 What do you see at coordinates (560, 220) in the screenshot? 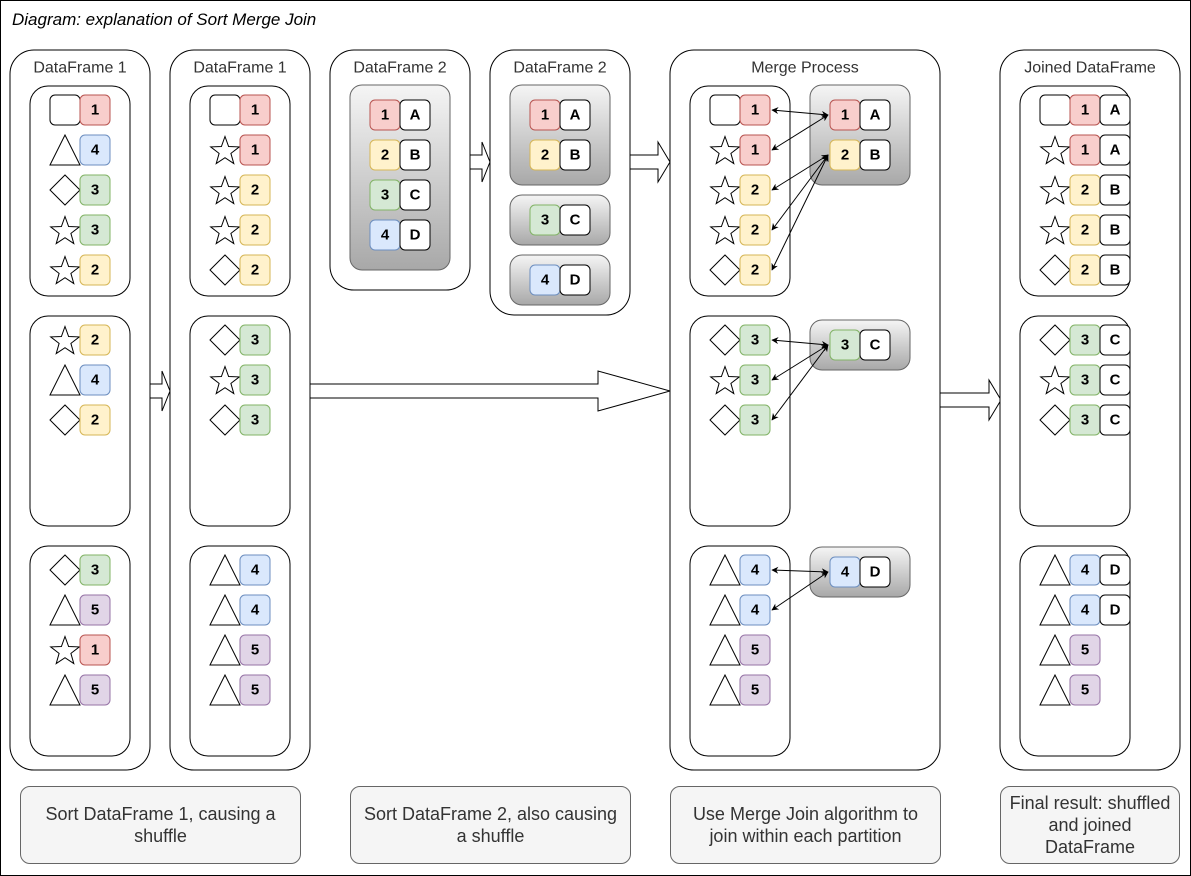
I see `partition-2: 3C` at bounding box center [560, 220].